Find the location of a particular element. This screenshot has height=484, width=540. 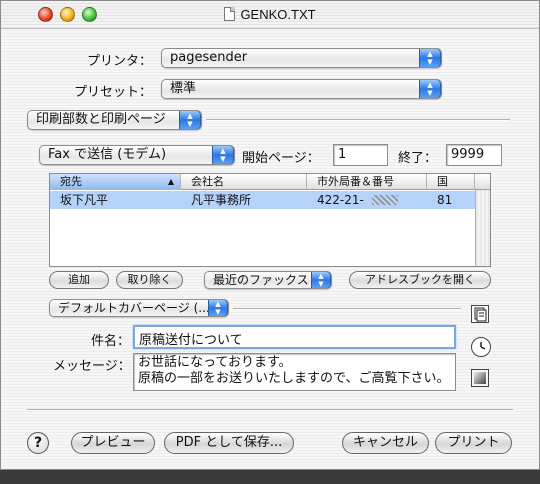

start-page-field: 1 is located at coordinates (360, 155).